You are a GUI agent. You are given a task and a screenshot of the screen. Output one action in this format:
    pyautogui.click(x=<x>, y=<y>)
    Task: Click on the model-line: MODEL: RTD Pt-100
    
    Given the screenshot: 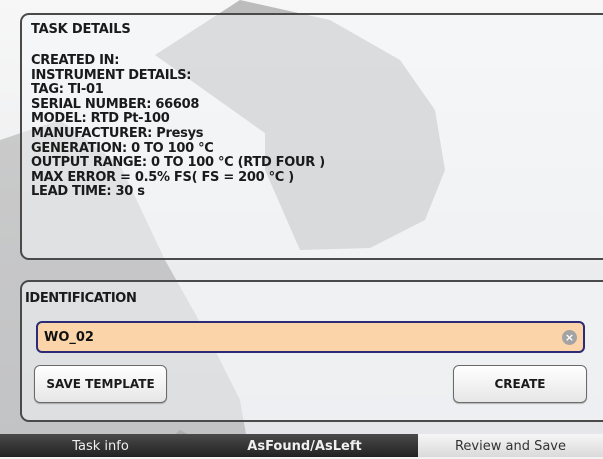 What is the action you would take?
    pyautogui.click(x=100, y=119)
    